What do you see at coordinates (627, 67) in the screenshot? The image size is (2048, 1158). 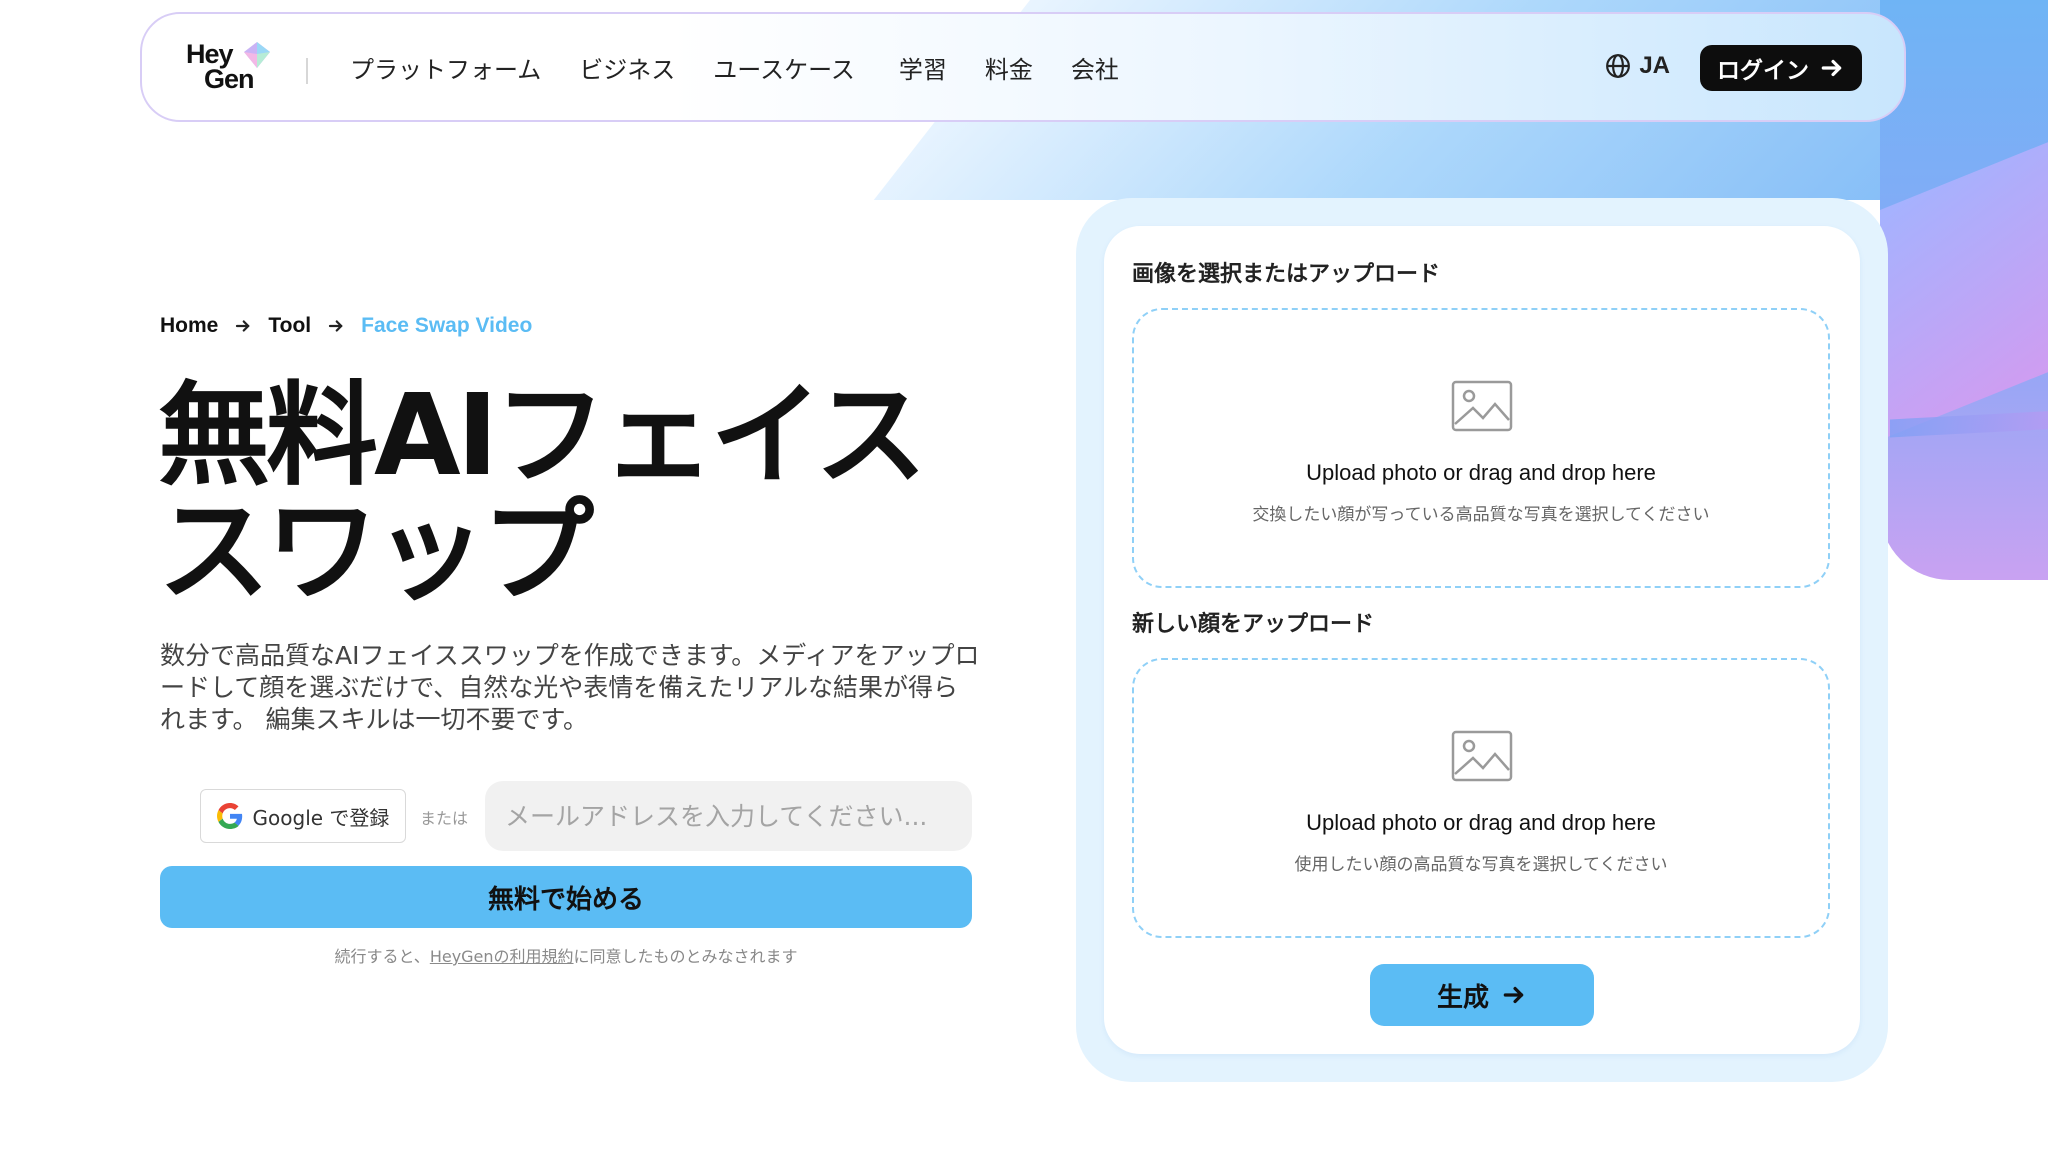 I see `nav-link-business: ビジネス` at bounding box center [627, 67].